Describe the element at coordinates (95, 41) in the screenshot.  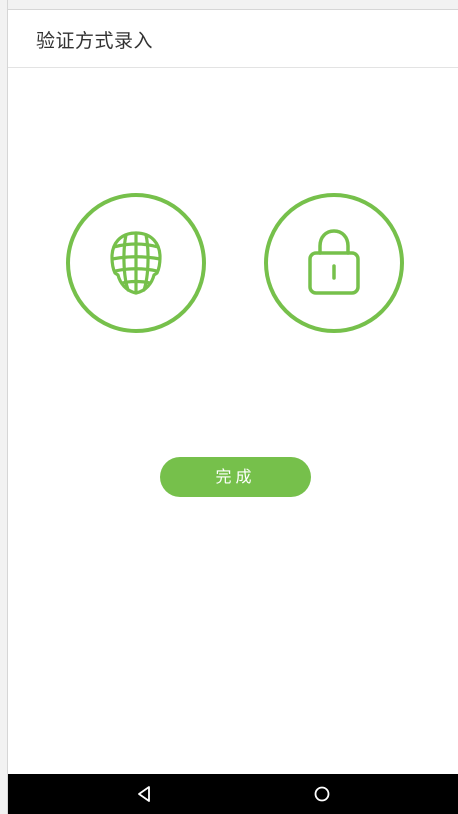
I see `page-title: 验证方式录入` at that location.